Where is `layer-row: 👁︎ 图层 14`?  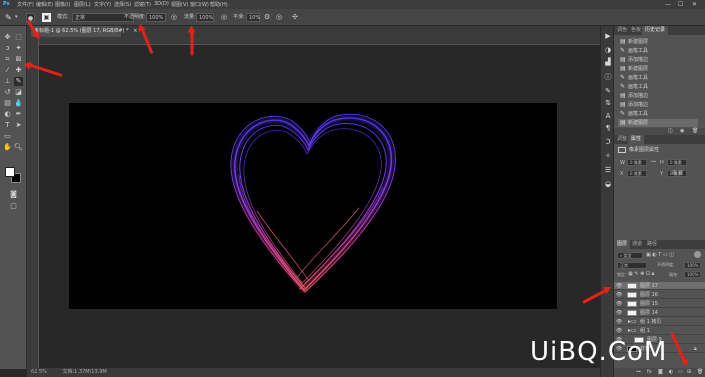
layer-row: 👁︎ 图层 14 is located at coordinates (659, 313).